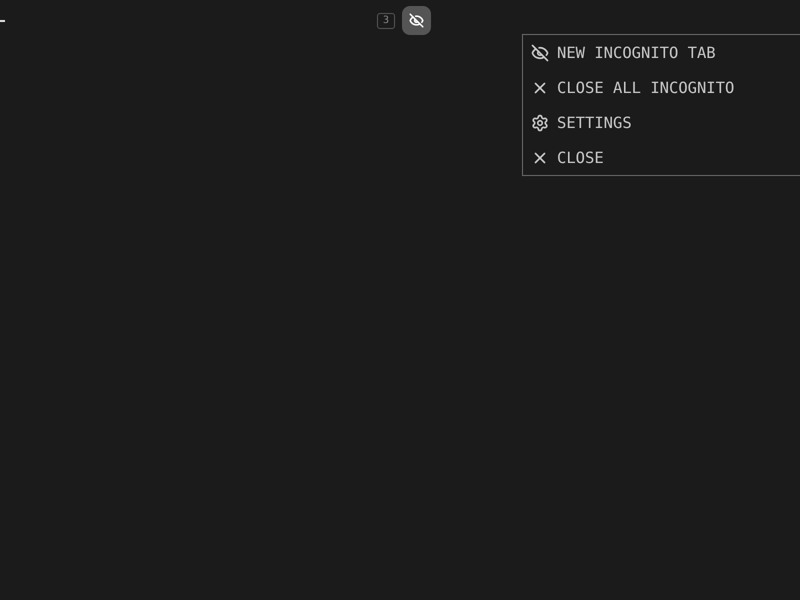 Image resolution: width=800 pixels, height=600 pixels. What do you see at coordinates (661, 122) in the screenshot?
I see `menu-item: SETTINGS` at bounding box center [661, 122].